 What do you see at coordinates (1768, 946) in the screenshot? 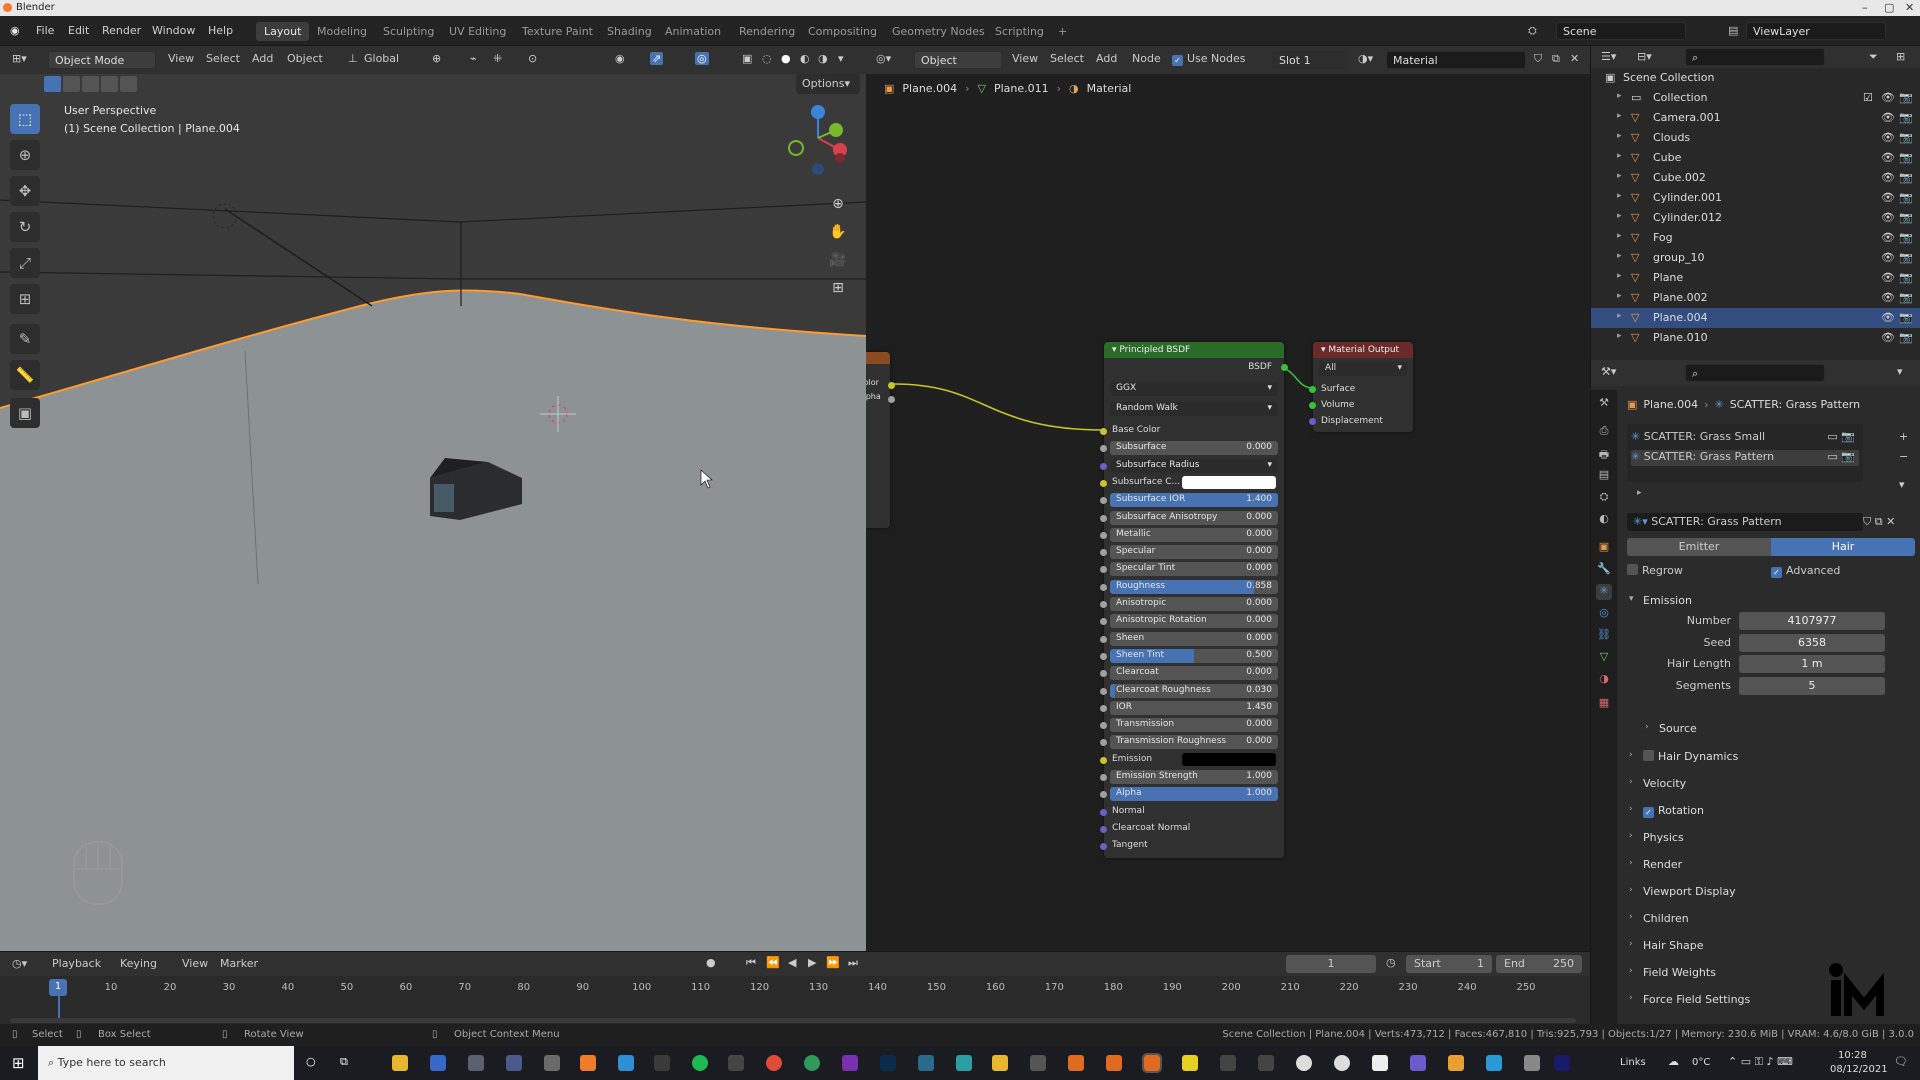
I see `panel-hair-shape: › Hair Shape` at bounding box center [1768, 946].